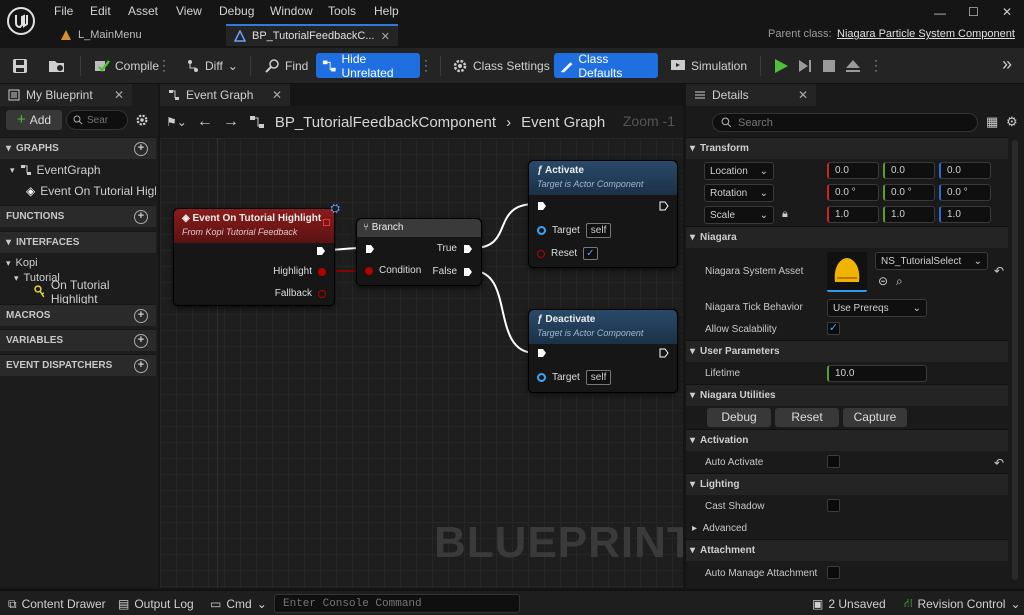 The image size is (1024, 615). Describe the element at coordinates (1015, 360) in the screenshot. I see `details-scrollbar` at that location.